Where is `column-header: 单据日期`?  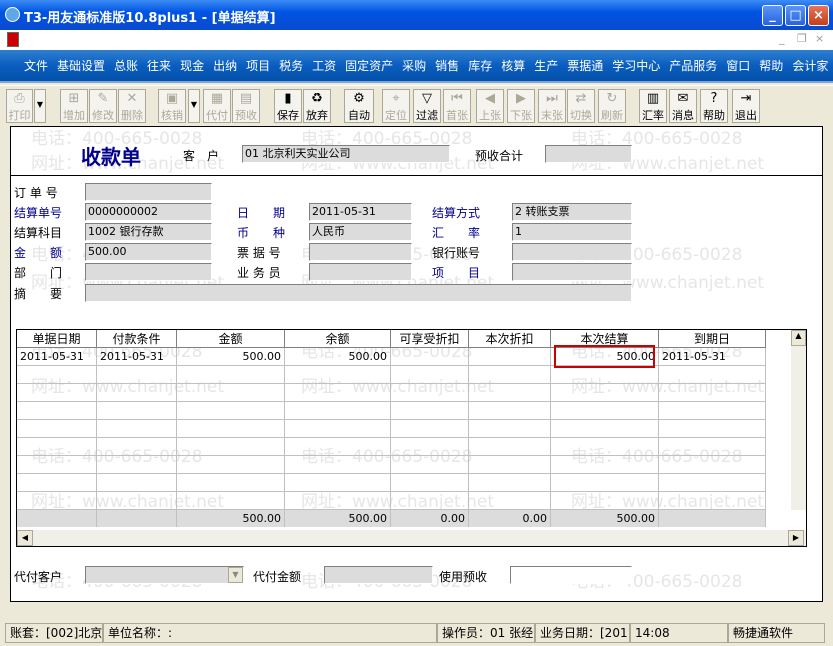 column-header: 单据日期 is located at coordinates (57, 339).